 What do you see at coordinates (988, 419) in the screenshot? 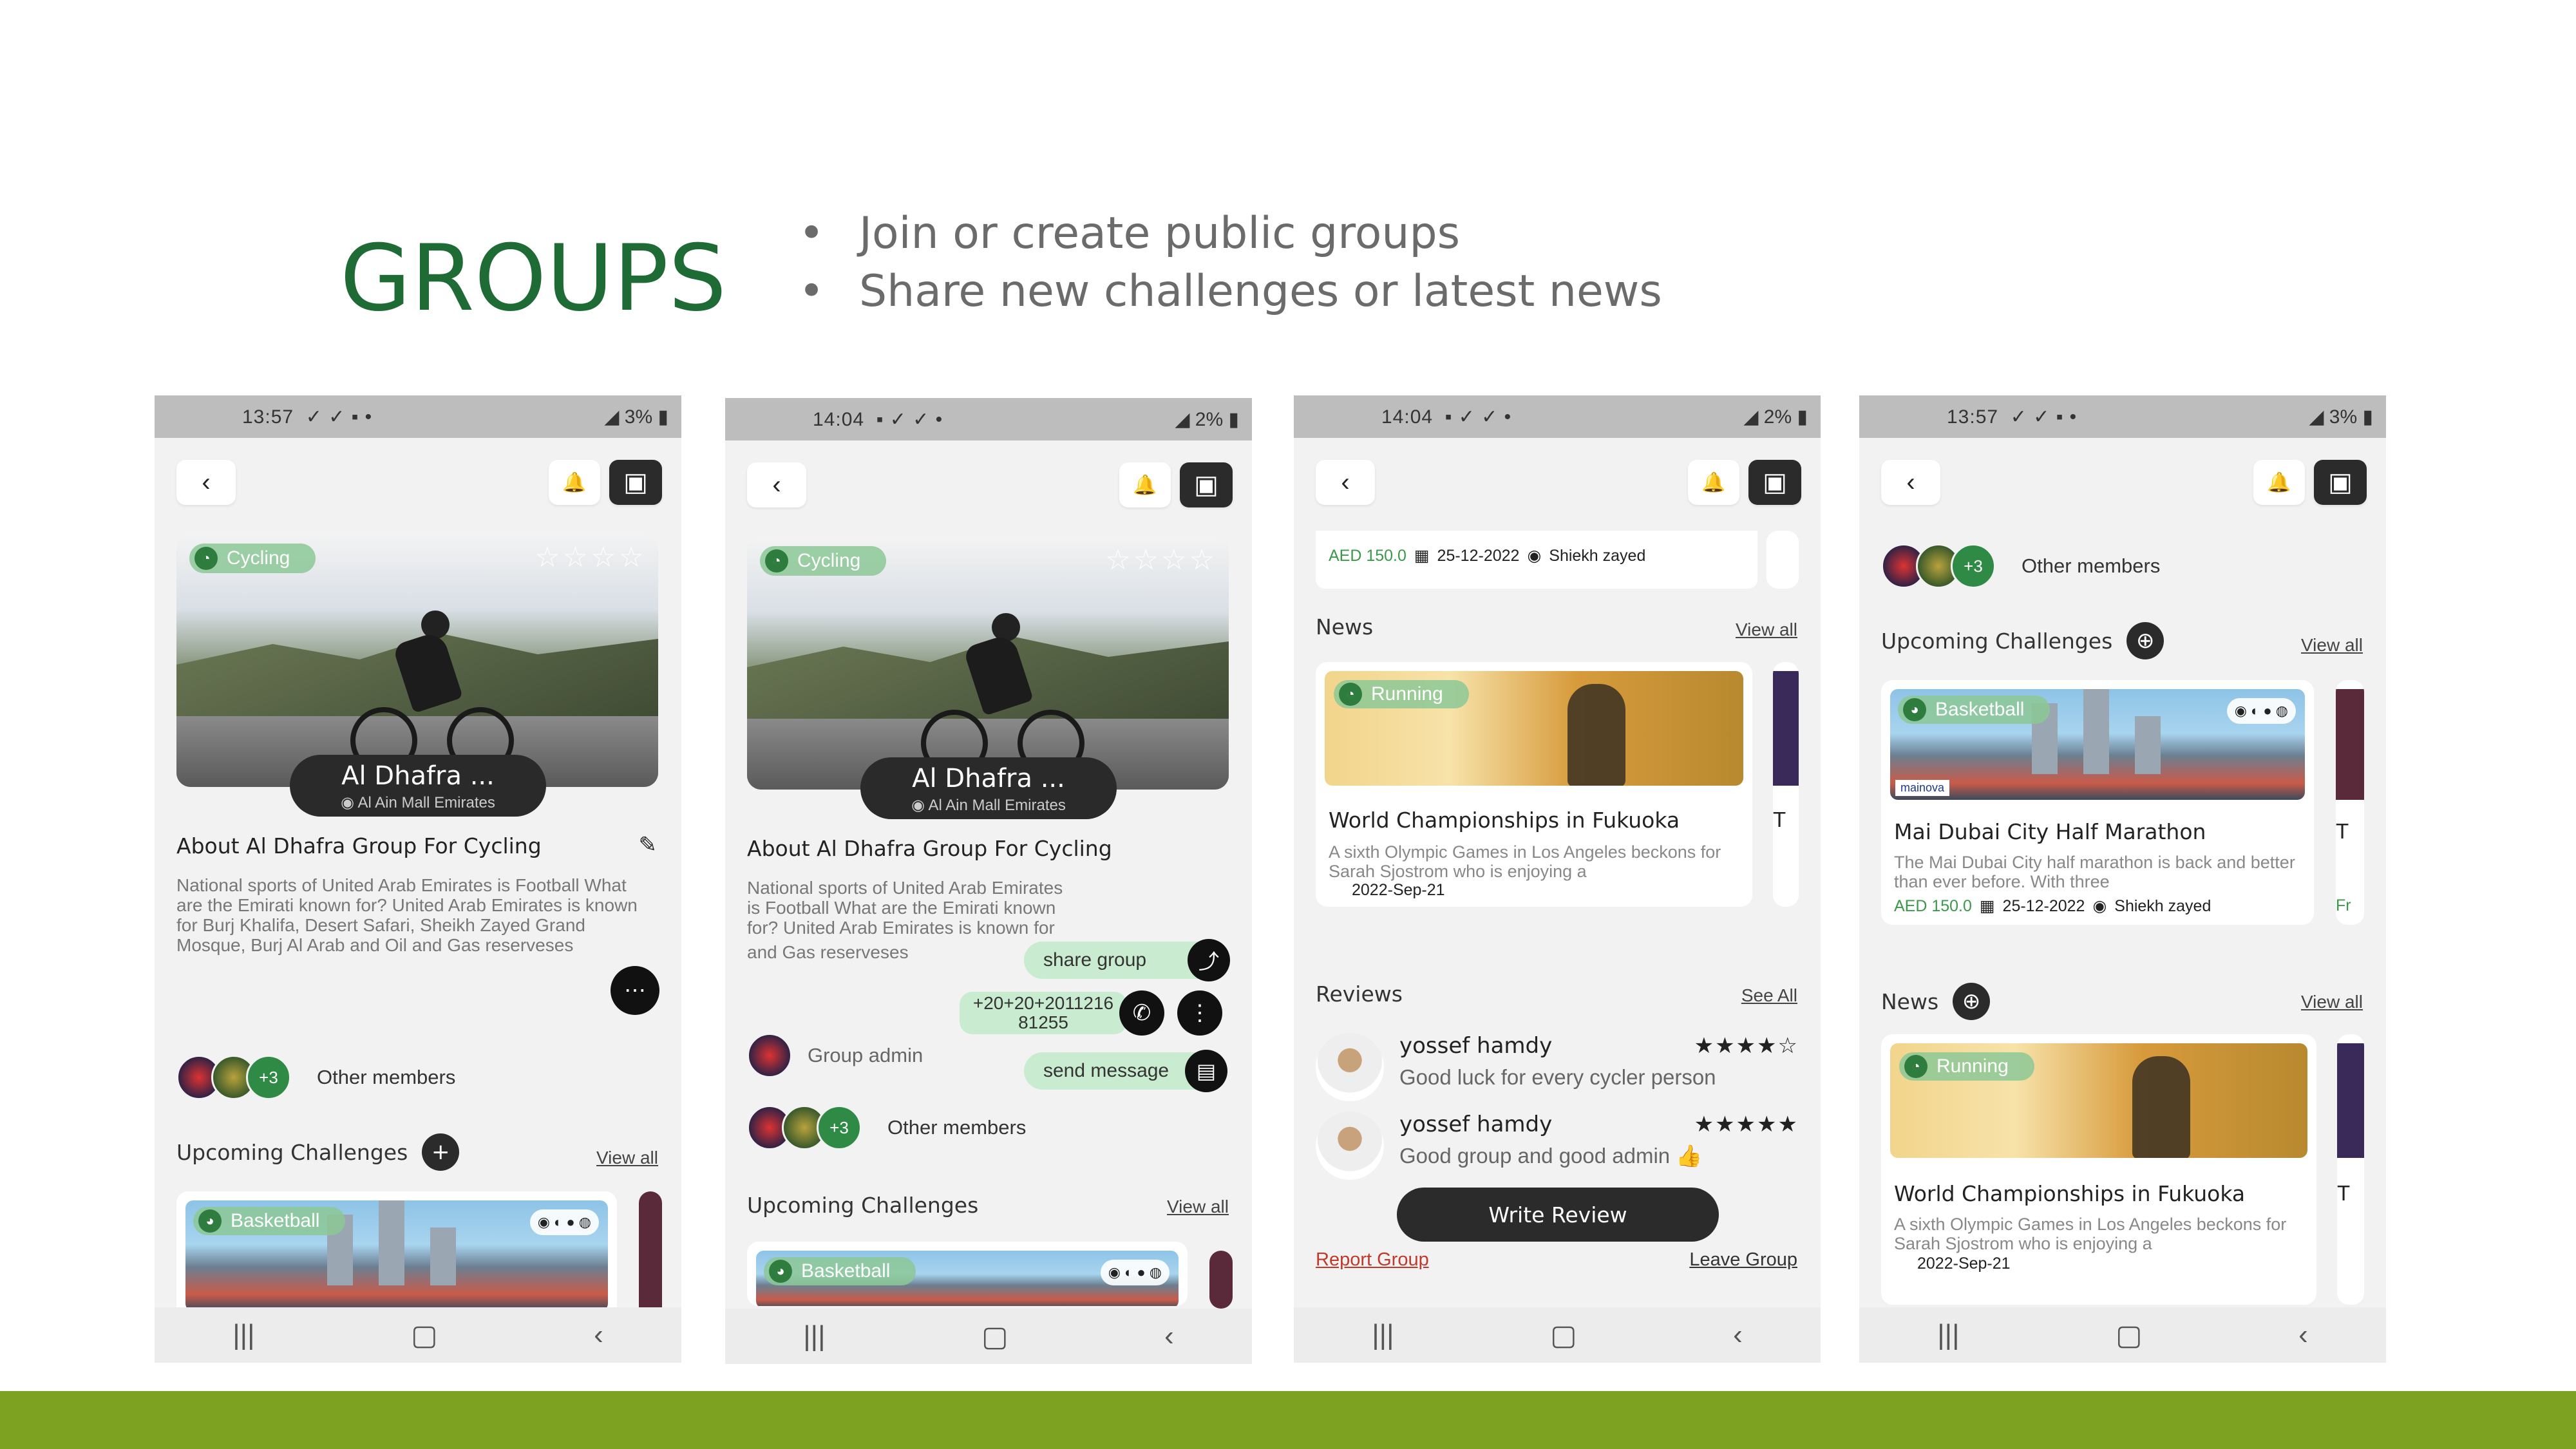
I see `status-bar: 14:04 ▪ ✓ ✓ • ◢ 2% ▮` at bounding box center [988, 419].